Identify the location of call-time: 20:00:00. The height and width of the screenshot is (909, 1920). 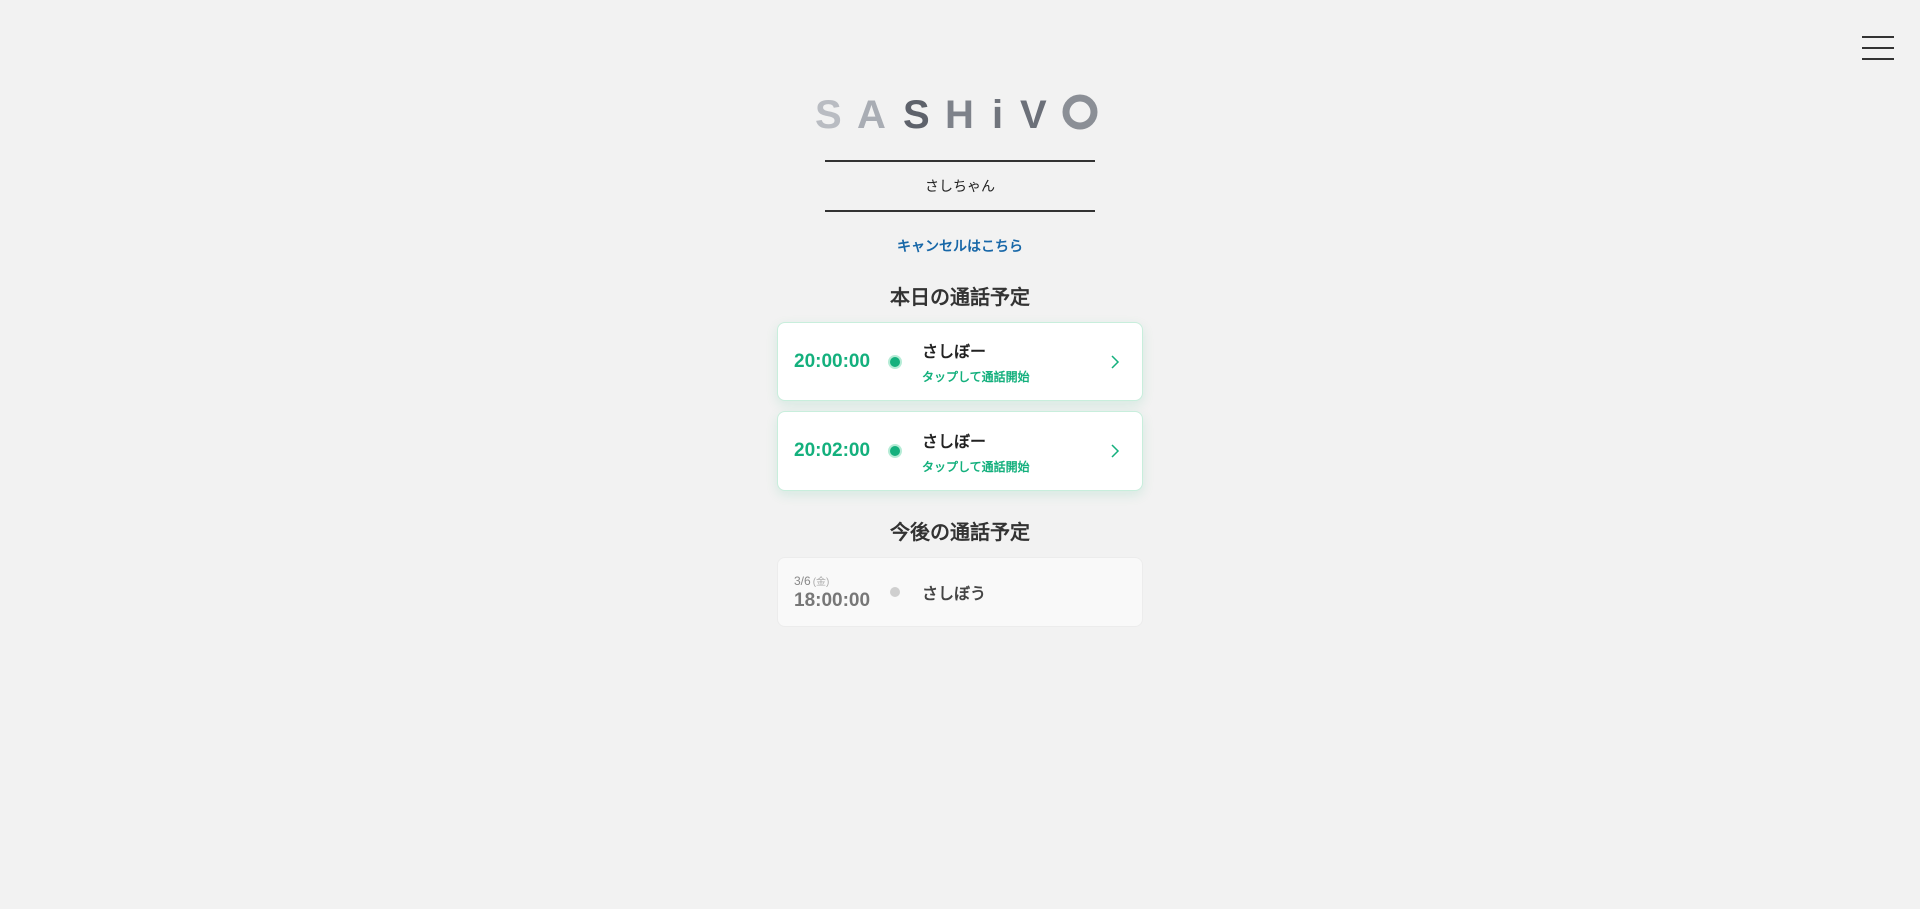
(832, 361).